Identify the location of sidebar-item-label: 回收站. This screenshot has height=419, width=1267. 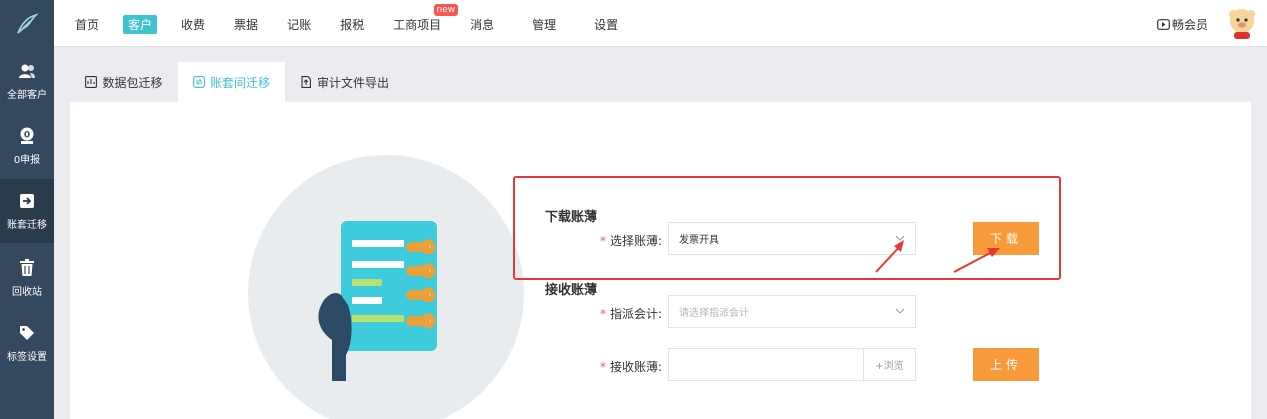
(27, 292).